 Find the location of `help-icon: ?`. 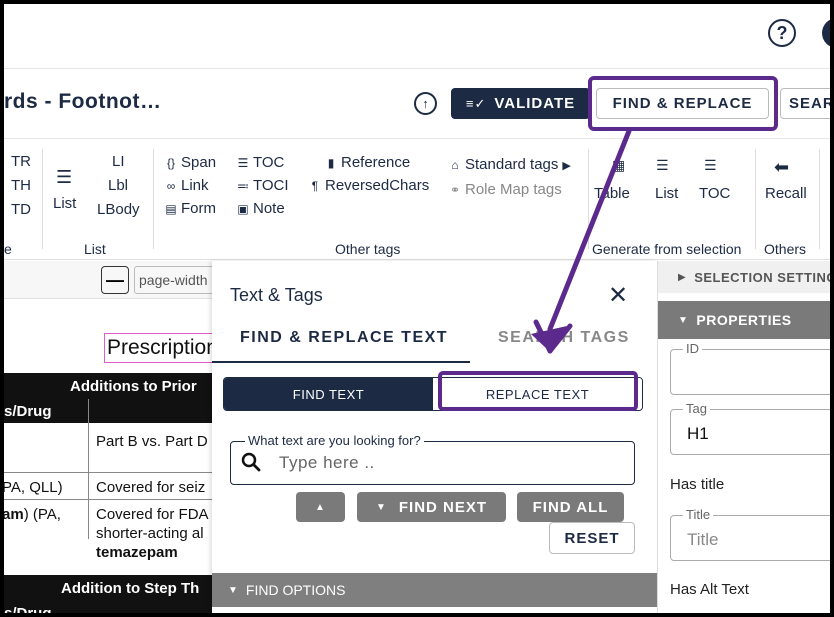

help-icon: ? is located at coordinates (782, 33).